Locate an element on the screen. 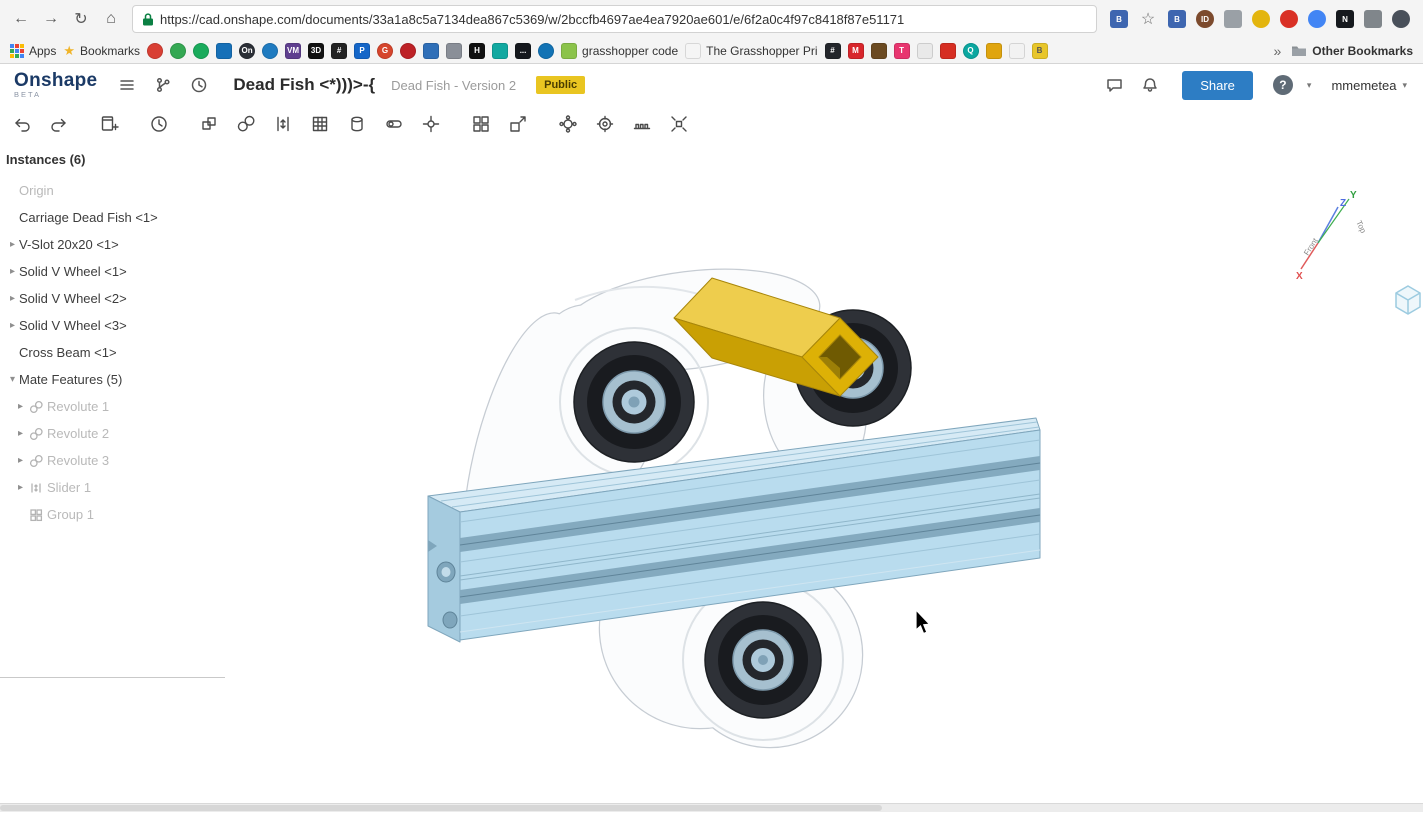 This screenshot has width=1423, height=817. instance-row: ▸ Solid V Wheel <1> is located at coordinates (112, 271).